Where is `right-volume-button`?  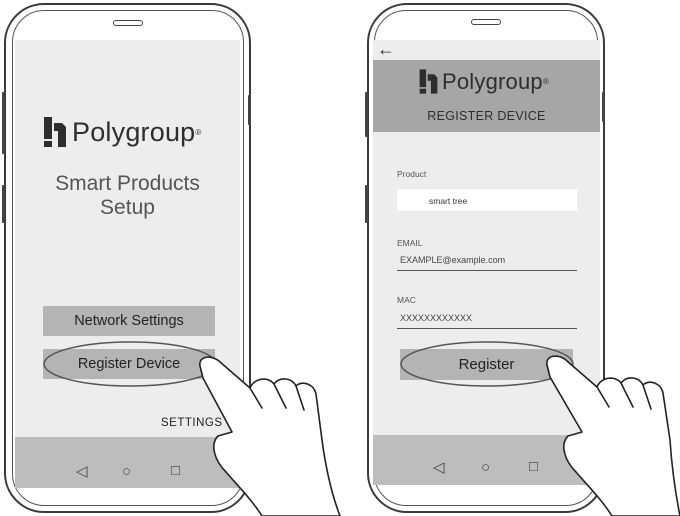
right-volume-button is located at coordinates (366, 114).